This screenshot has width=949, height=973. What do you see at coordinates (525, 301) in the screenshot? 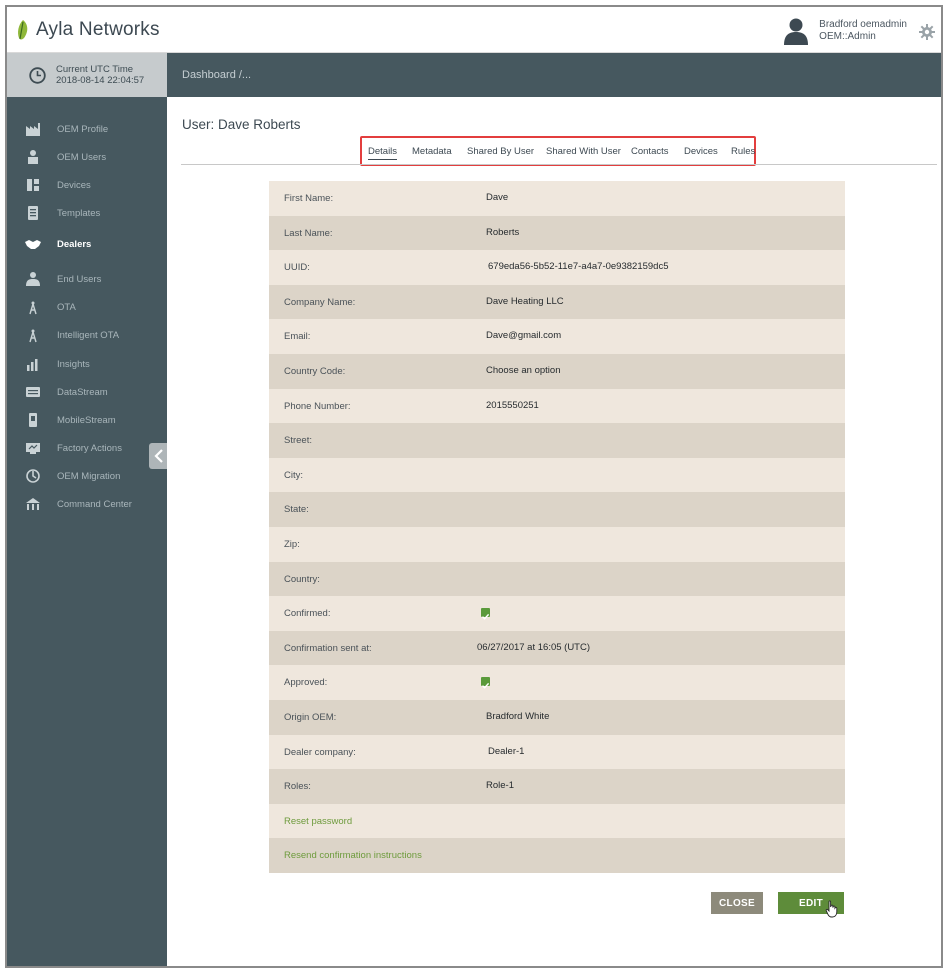
I see `field-value: Dave Heating LLC` at bounding box center [525, 301].